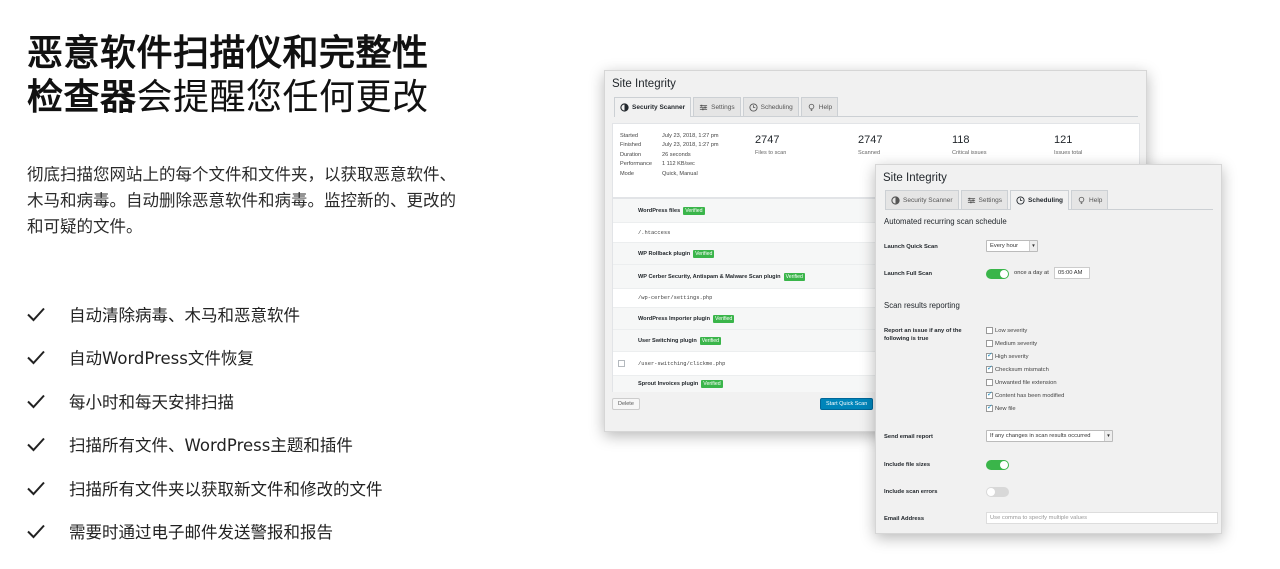 The height and width of the screenshot is (569, 1280). Describe the element at coordinates (911, 492) in the screenshot. I see `include-scan-errors-label: Include scan errors` at that location.